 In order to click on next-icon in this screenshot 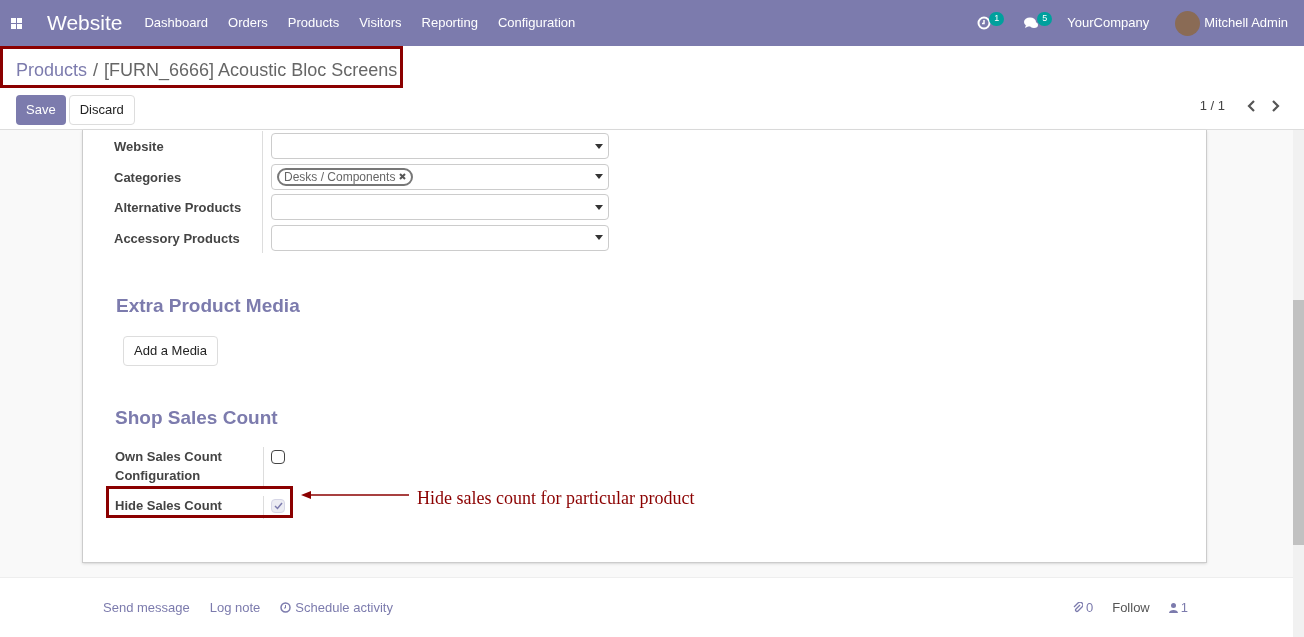, I will do `click(1275, 105)`.